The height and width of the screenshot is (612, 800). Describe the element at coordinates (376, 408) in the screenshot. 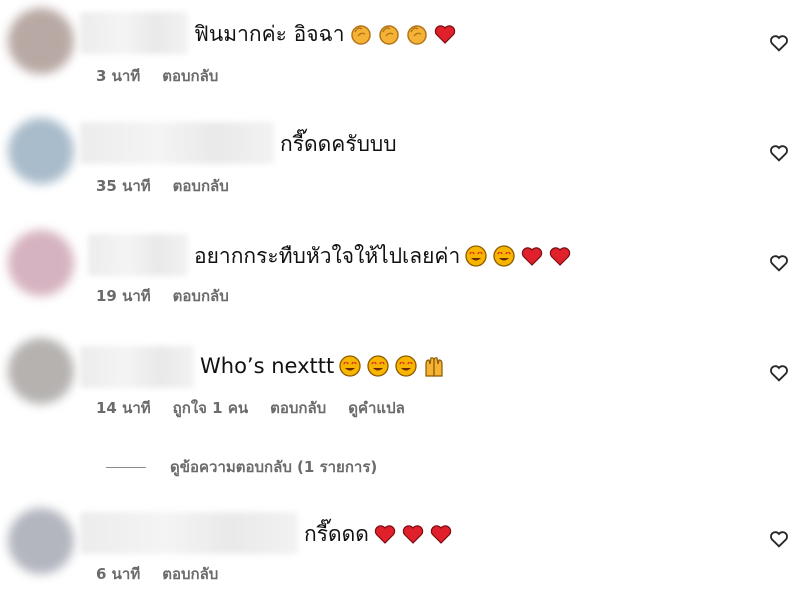

I see `translate-link: ดูคำแปล` at that location.